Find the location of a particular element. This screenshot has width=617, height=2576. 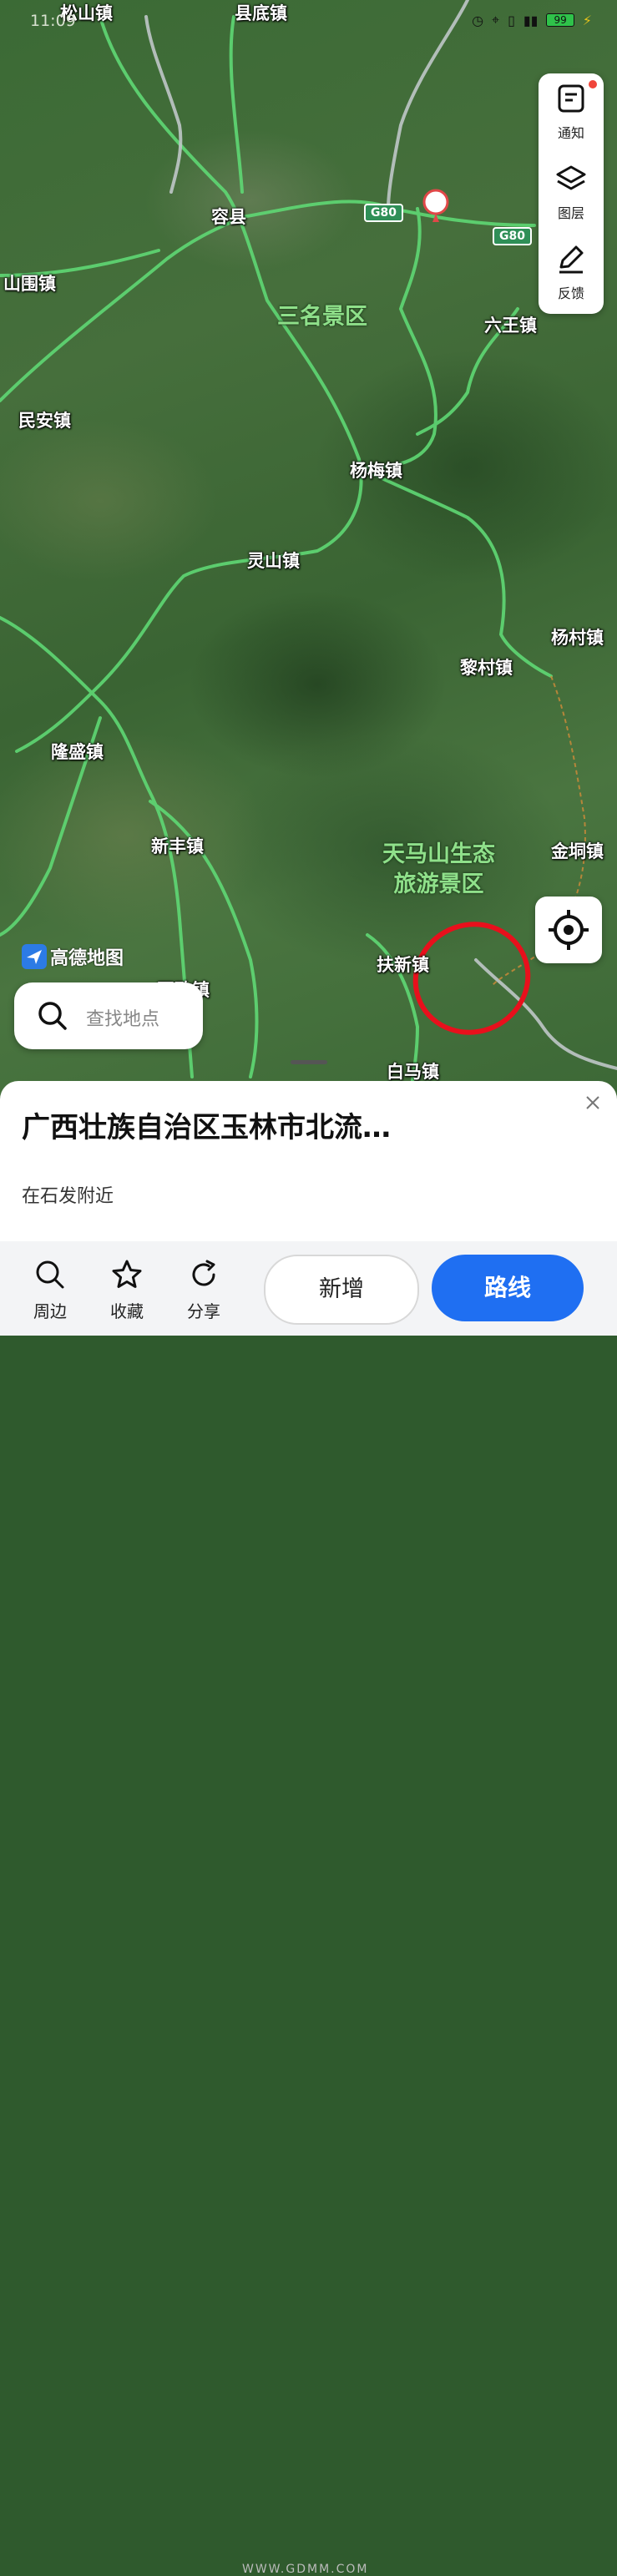

location-icon: ⌖ is located at coordinates (496, 20).